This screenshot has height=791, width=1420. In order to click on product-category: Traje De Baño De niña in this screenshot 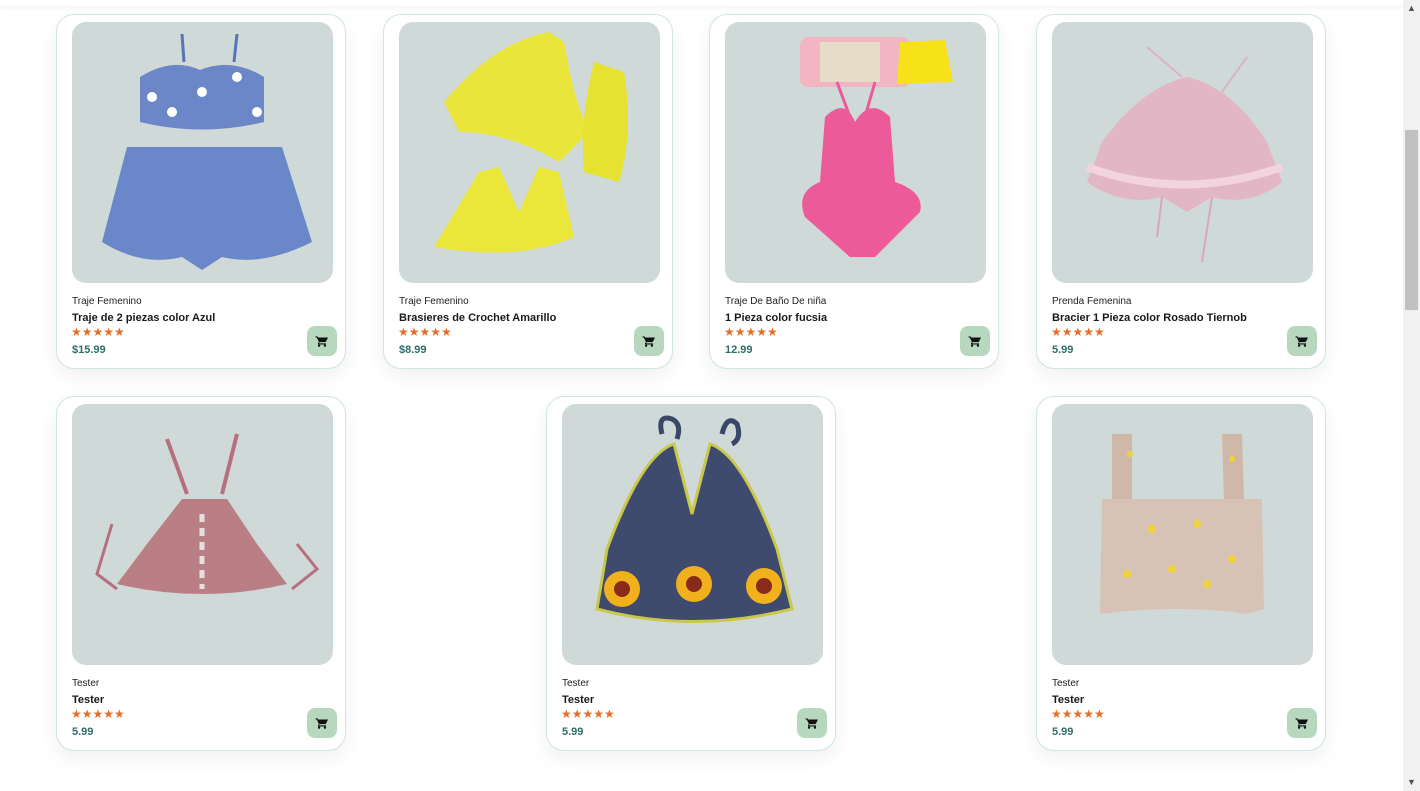, I will do `click(776, 301)`.